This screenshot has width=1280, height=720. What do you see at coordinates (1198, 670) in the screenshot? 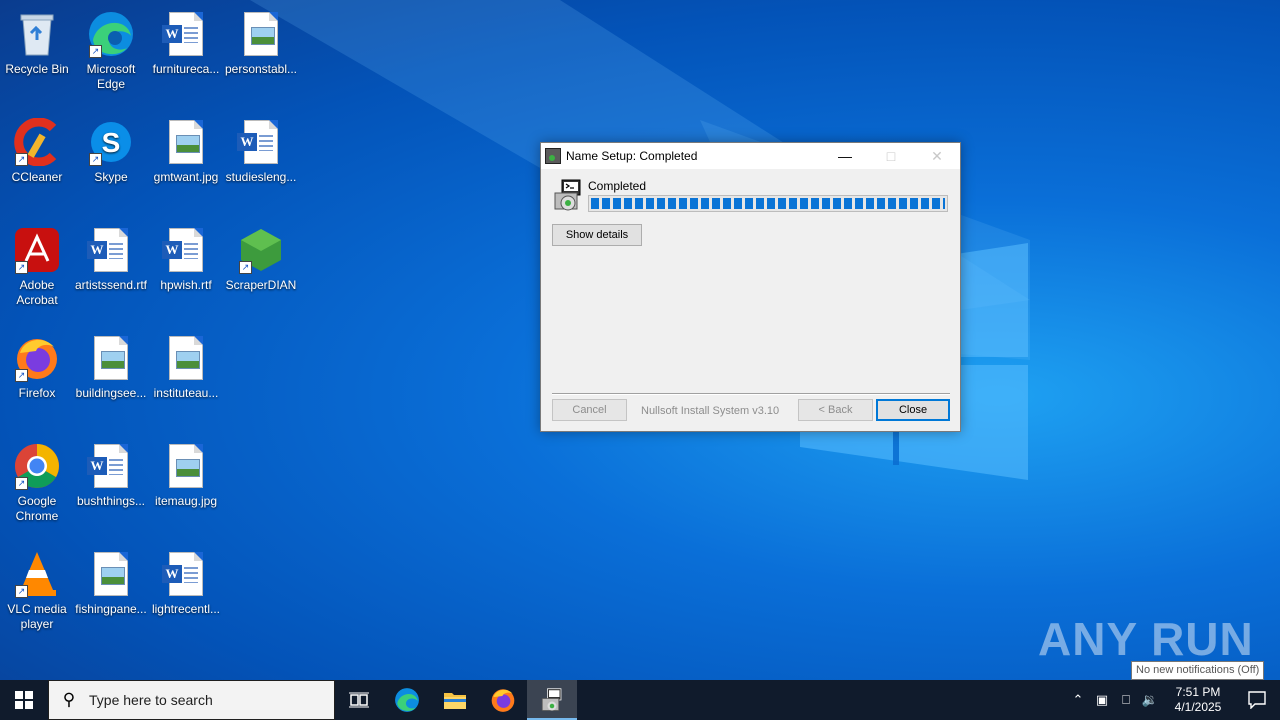
I see `notification-tooltip: No new notifications (Off)` at bounding box center [1198, 670].